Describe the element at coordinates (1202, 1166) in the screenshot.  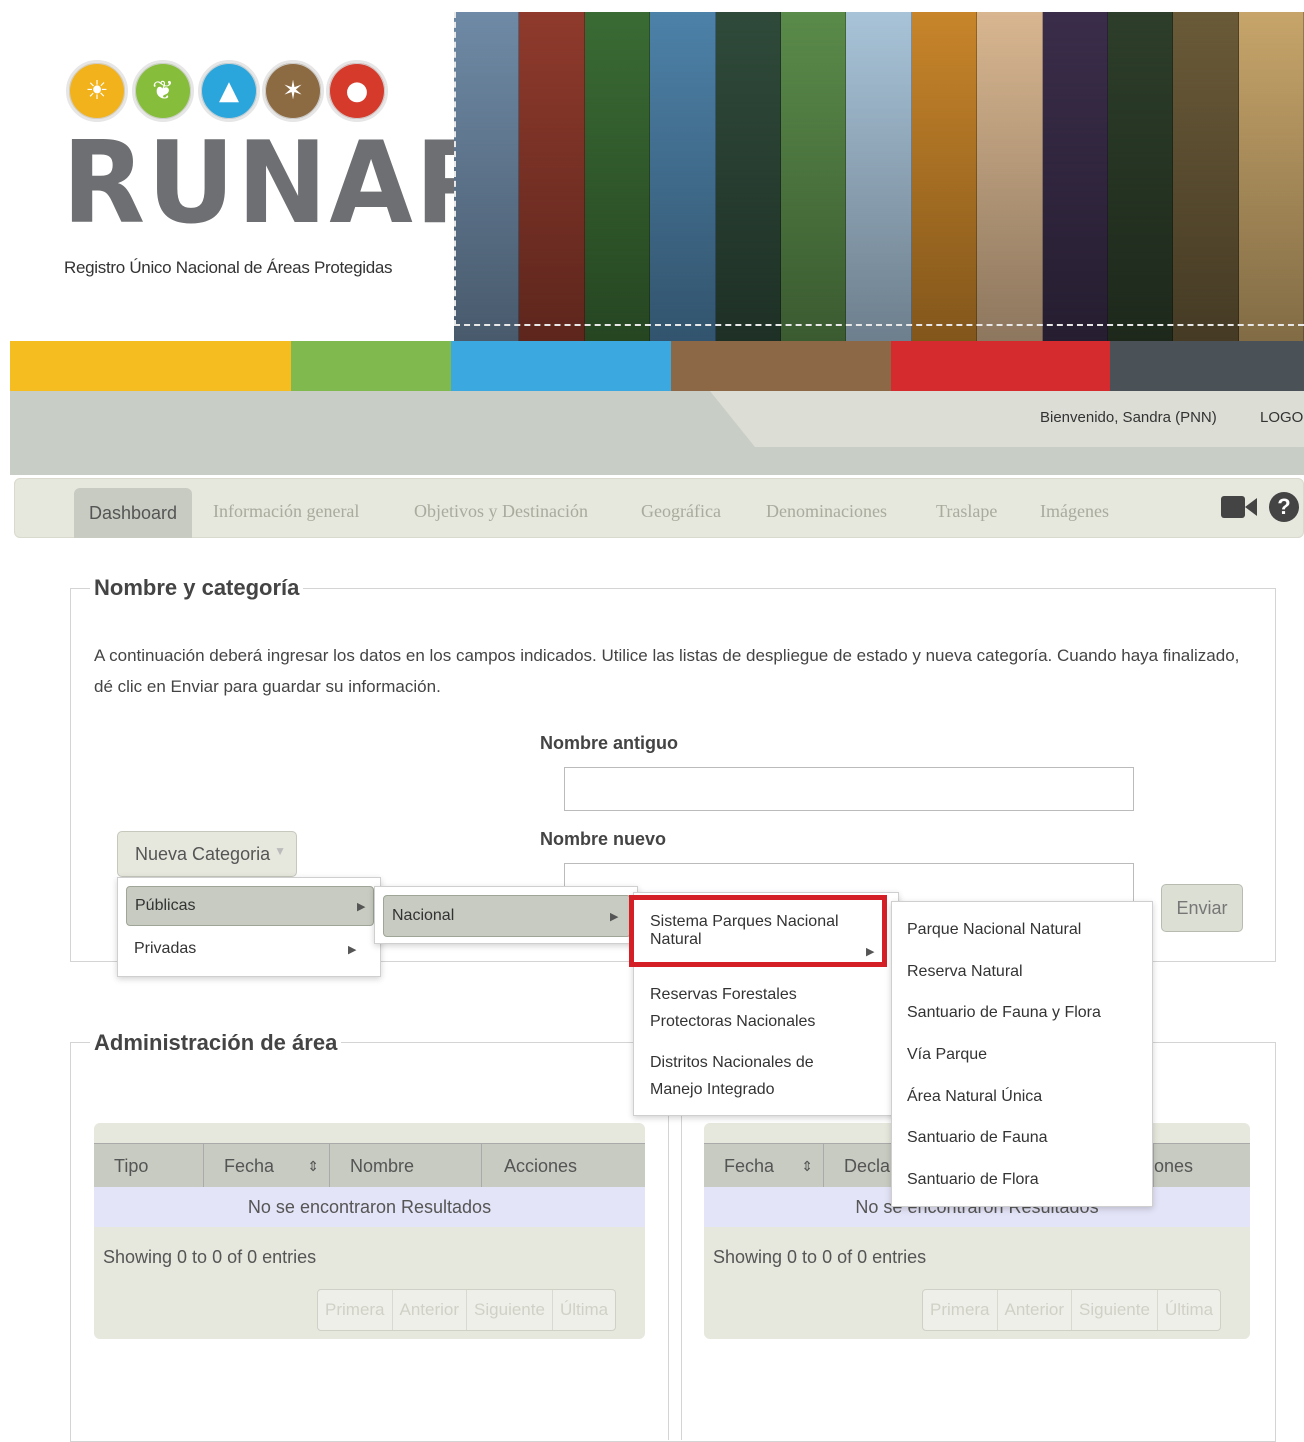
I see `column-header-acciones: ones` at that location.